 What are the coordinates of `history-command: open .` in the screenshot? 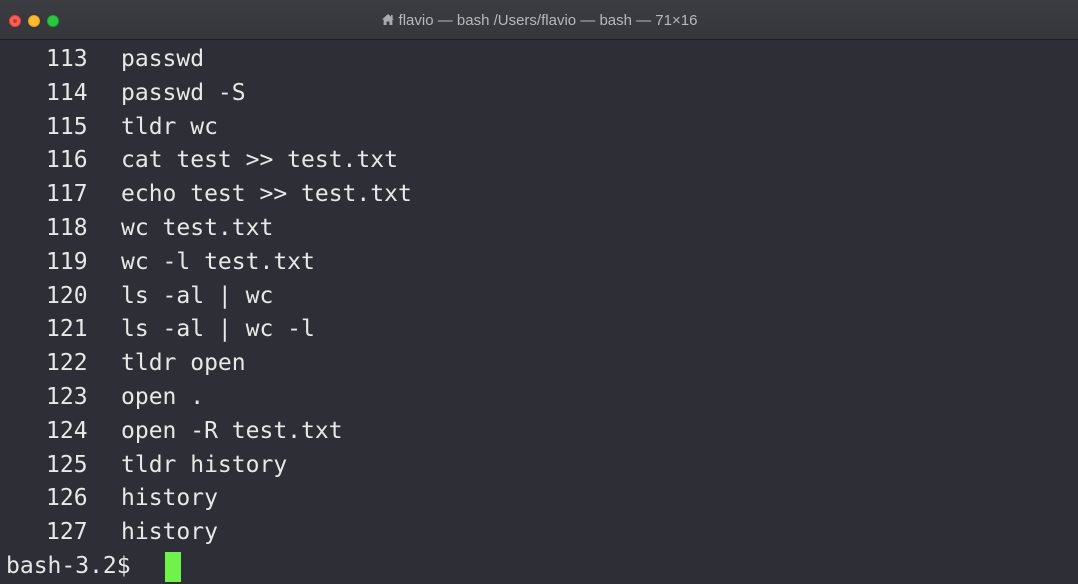 It's located at (163, 397).